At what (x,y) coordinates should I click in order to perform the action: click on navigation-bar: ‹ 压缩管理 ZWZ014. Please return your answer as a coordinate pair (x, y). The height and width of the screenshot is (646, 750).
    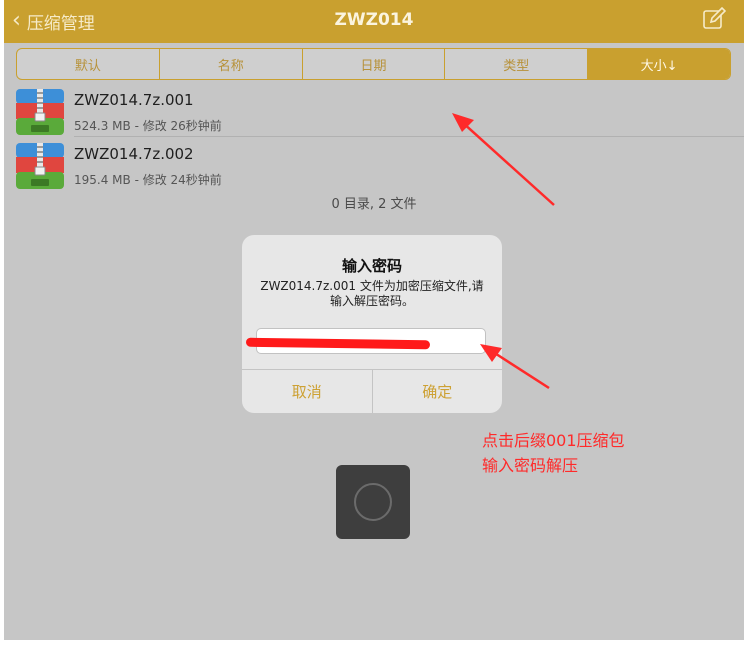
    Looking at the image, I should click on (374, 21).